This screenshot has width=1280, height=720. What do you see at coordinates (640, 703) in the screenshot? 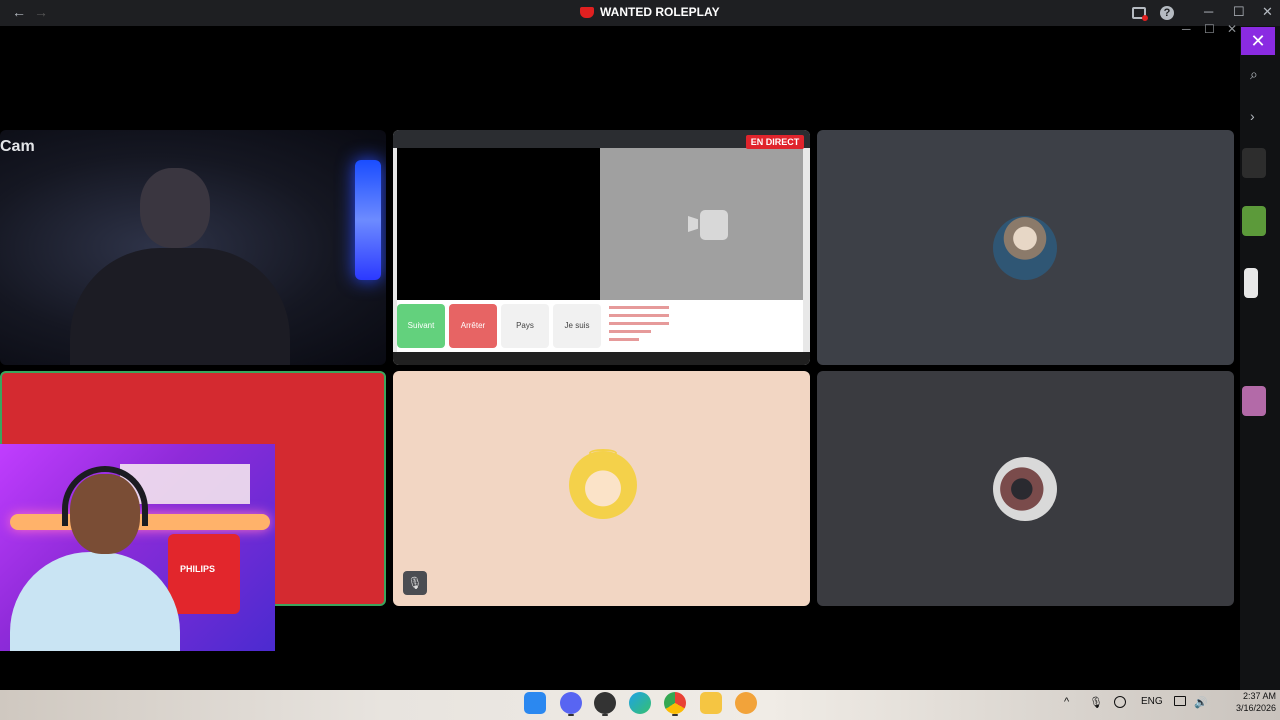
I see `edge-icon` at bounding box center [640, 703].